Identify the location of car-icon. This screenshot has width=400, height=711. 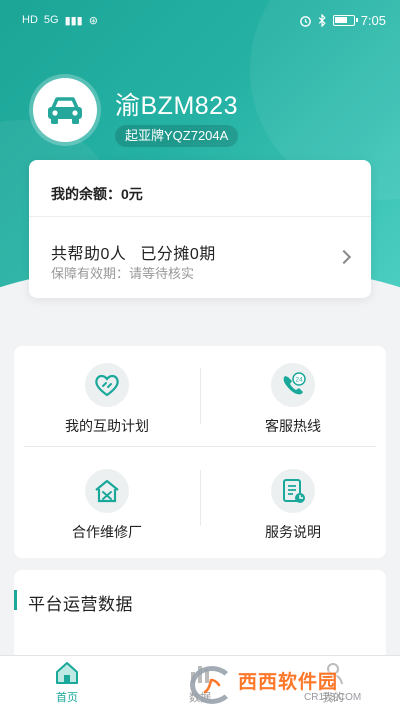
(65, 110).